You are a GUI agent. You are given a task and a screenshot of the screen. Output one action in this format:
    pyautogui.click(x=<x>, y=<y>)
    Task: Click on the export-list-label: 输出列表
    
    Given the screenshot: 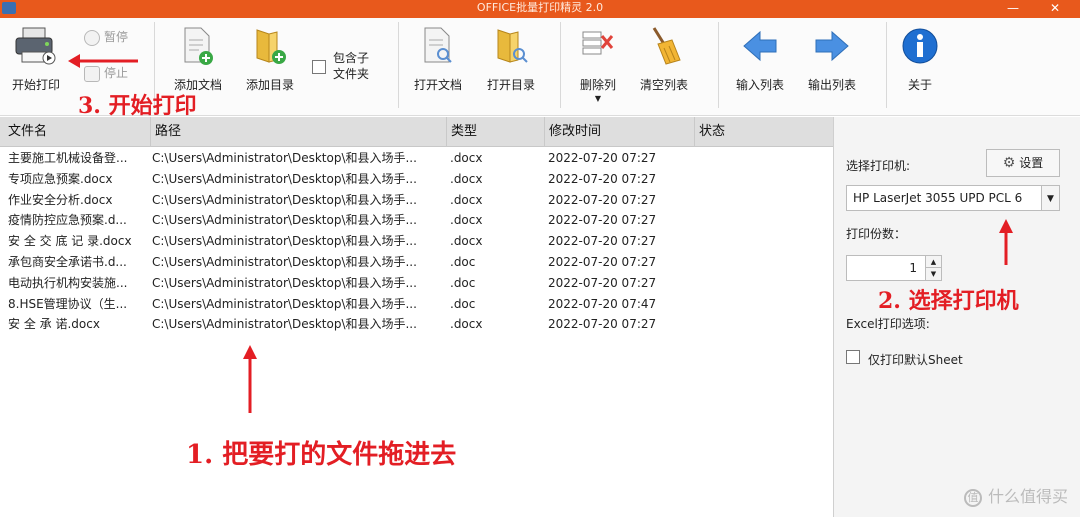 What is the action you would take?
    pyautogui.click(x=831, y=85)
    